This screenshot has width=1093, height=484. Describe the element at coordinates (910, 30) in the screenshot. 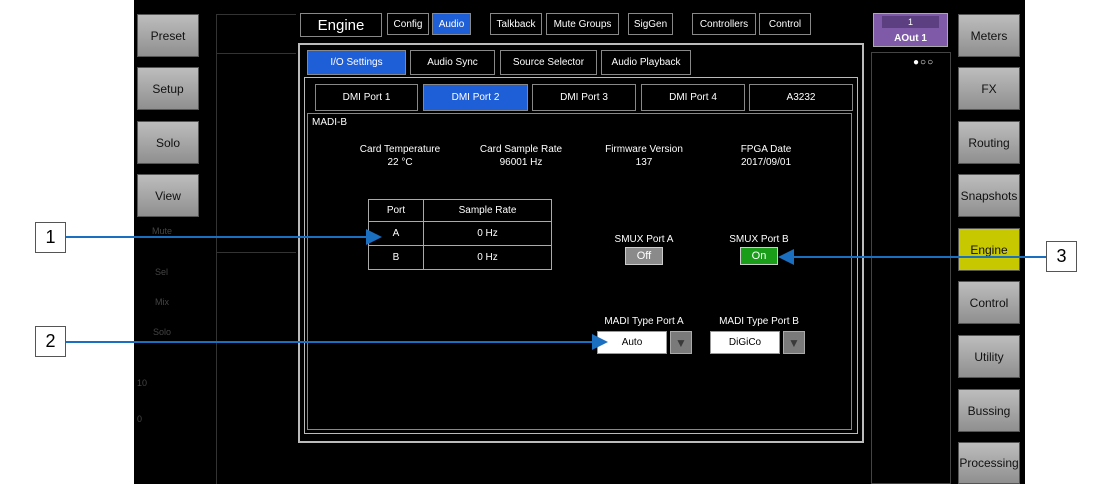

I see `output-badge: 1 AOut 1` at that location.